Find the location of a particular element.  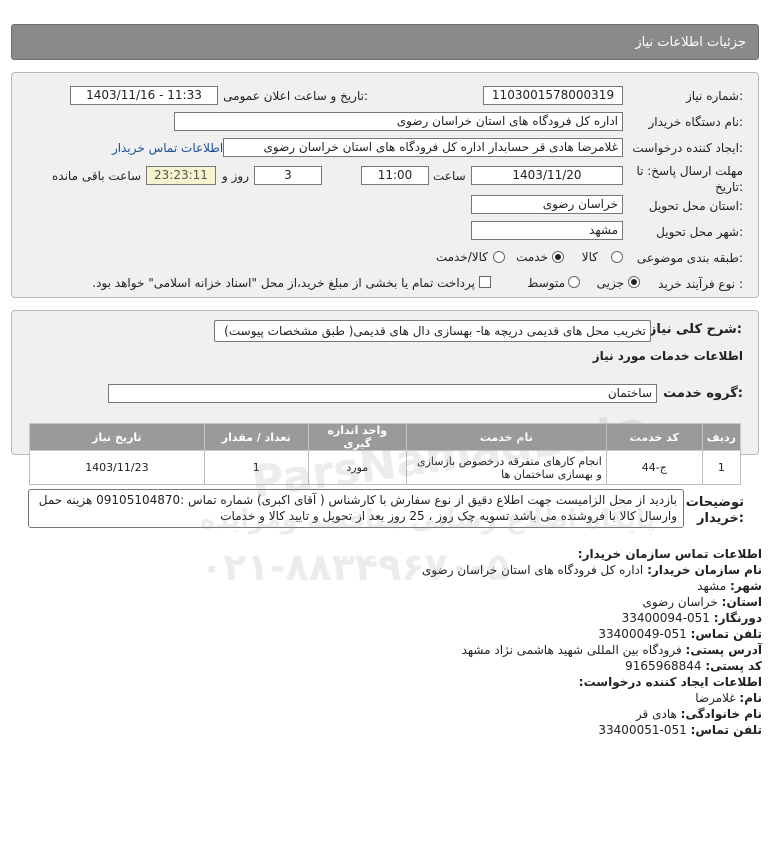

cell-service-code: ج-44 is located at coordinates (654, 467).